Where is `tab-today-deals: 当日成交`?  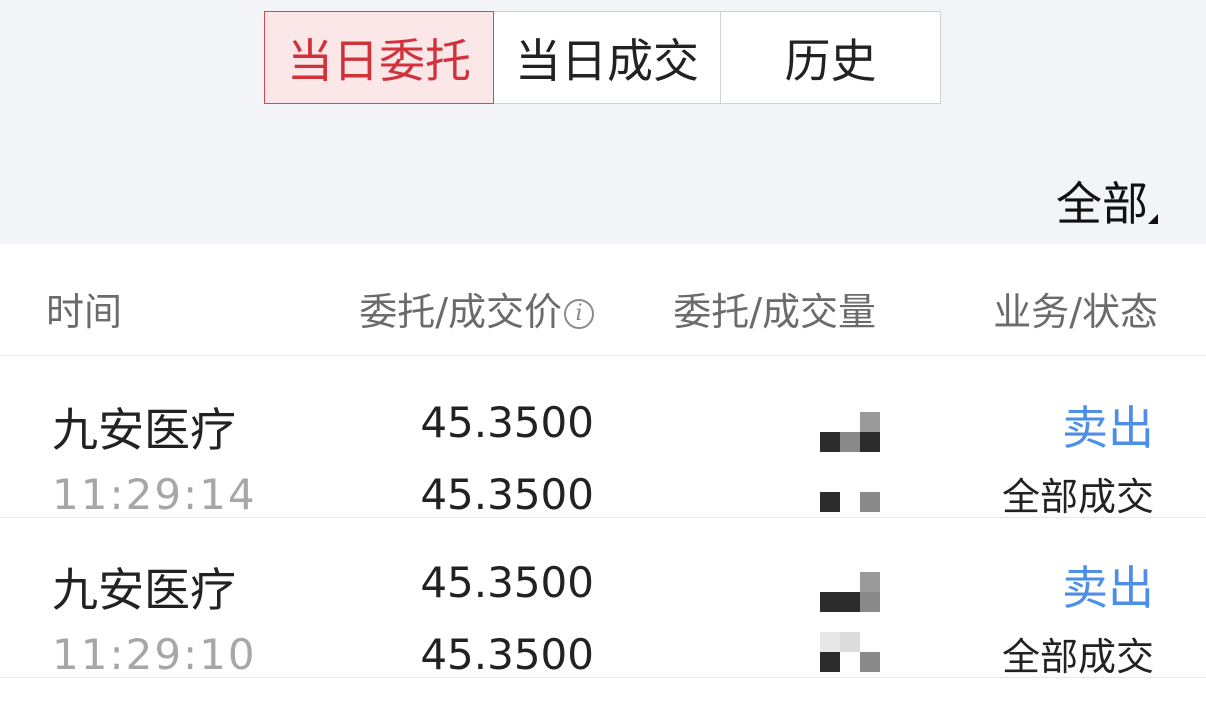 tab-today-deals: 当日成交 is located at coordinates (607, 57).